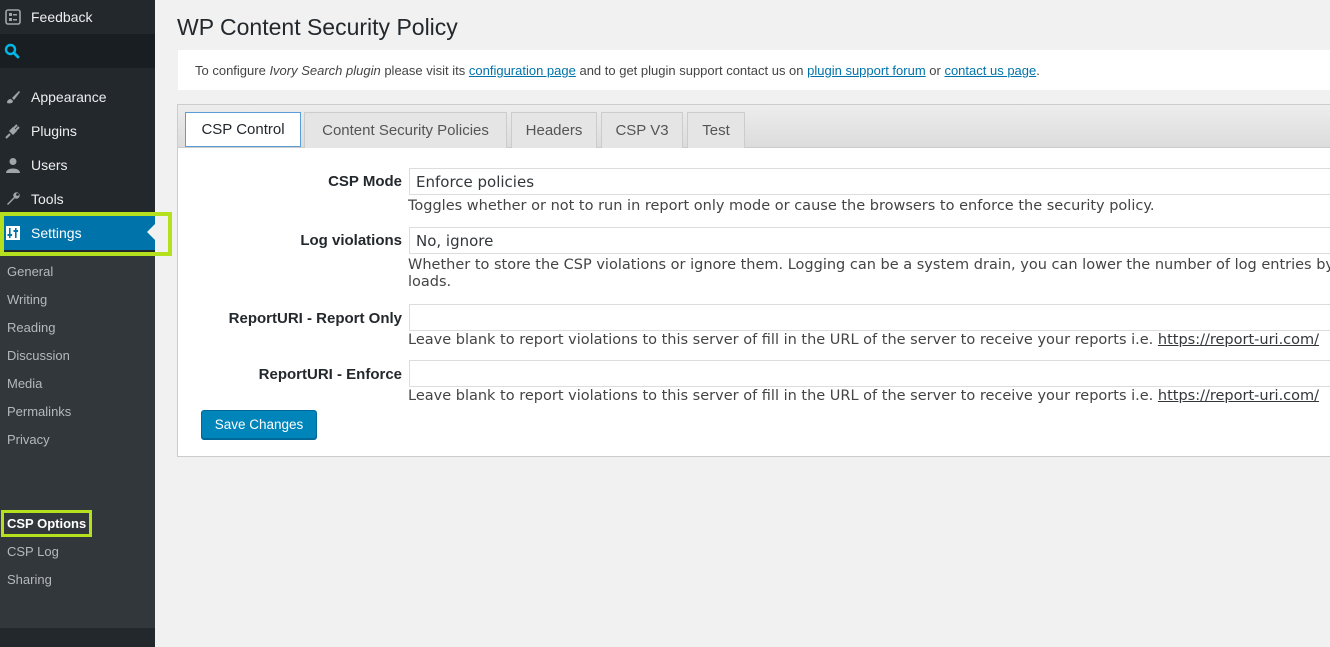  What do you see at coordinates (47, 199) in the screenshot?
I see `menu-label-tools: Tools` at bounding box center [47, 199].